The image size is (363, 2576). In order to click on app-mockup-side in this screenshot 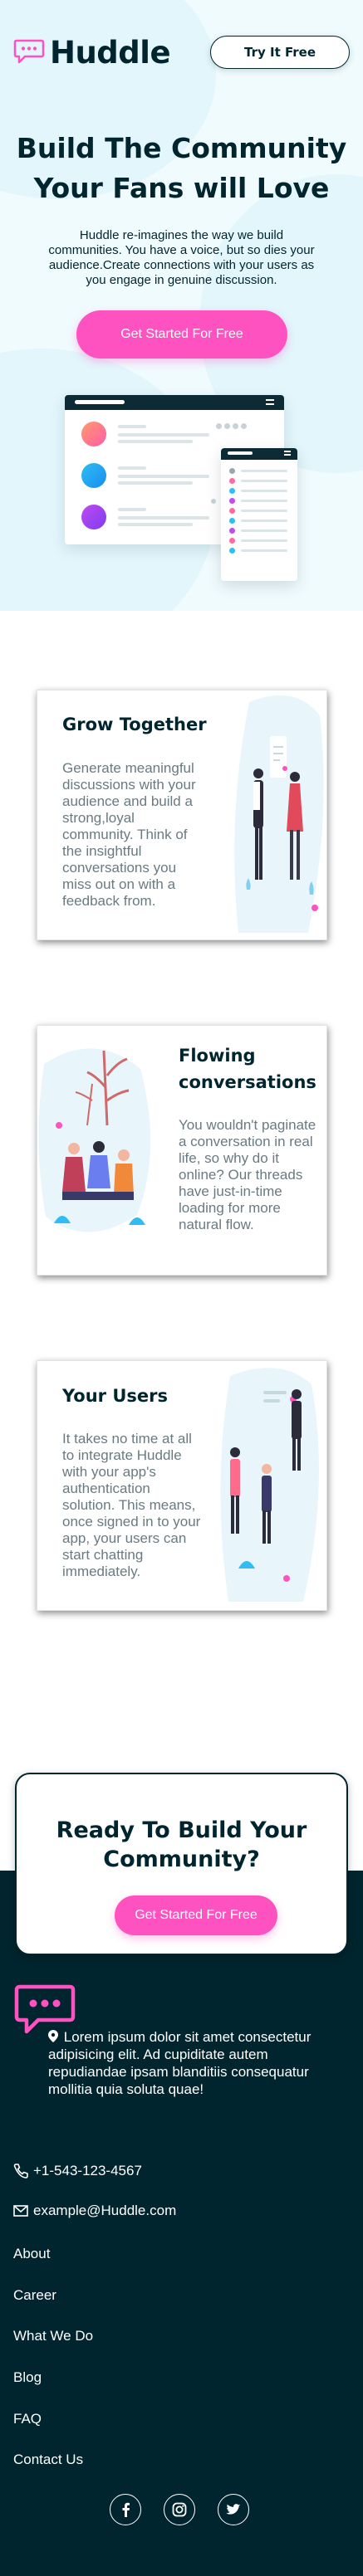, I will do `click(259, 515)`.